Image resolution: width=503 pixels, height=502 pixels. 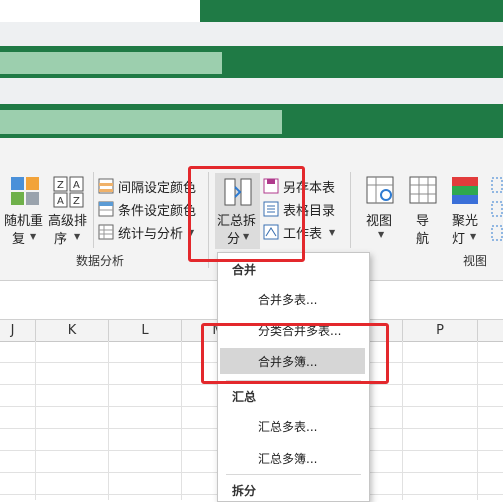 What do you see at coordinates (423, 239) in the screenshot?
I see `navigate-label-2: 航` at bounding box center [423, 239].